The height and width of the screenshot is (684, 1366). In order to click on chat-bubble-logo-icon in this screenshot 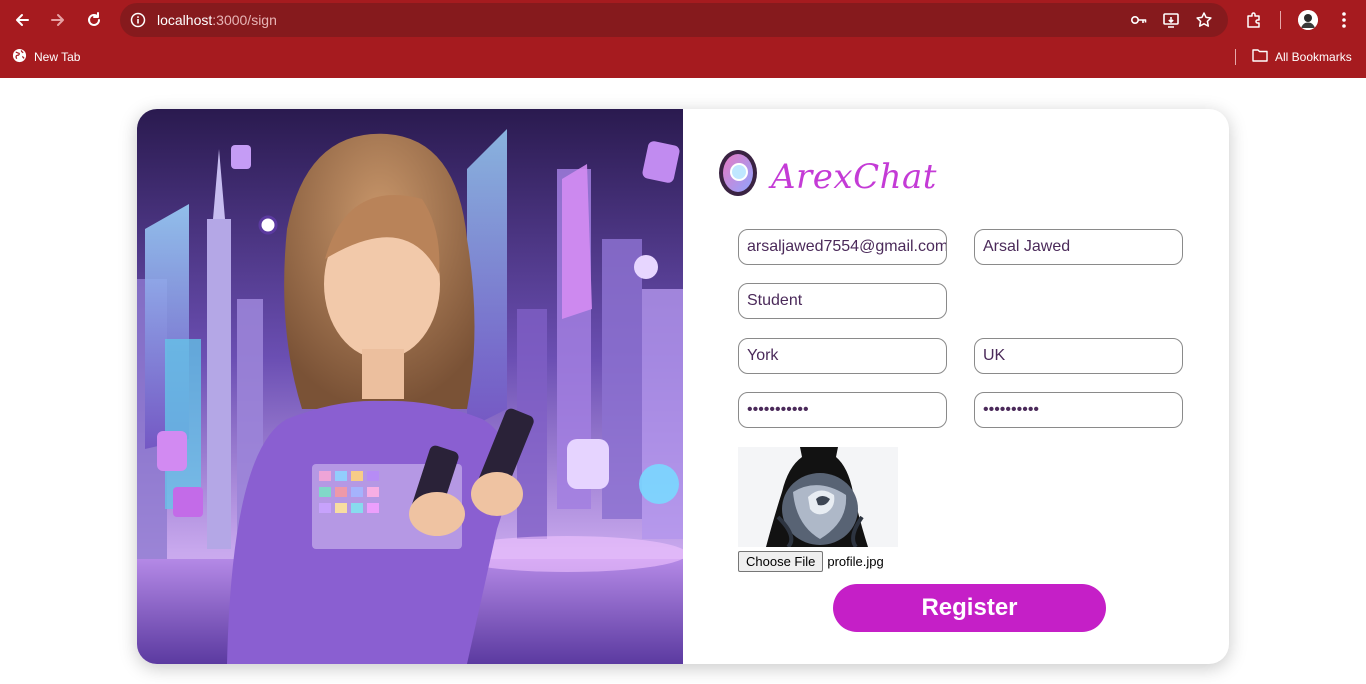, I will do `click(739, 176)`.